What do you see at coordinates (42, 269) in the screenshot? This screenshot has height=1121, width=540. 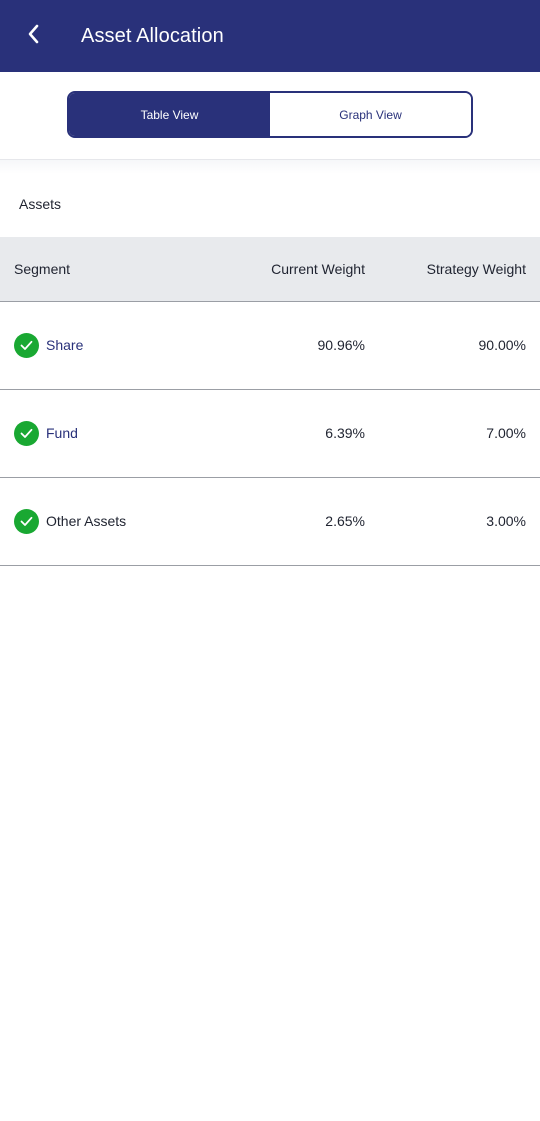 I see `column-header-segment: Segment` at bounding box center [42, 269].